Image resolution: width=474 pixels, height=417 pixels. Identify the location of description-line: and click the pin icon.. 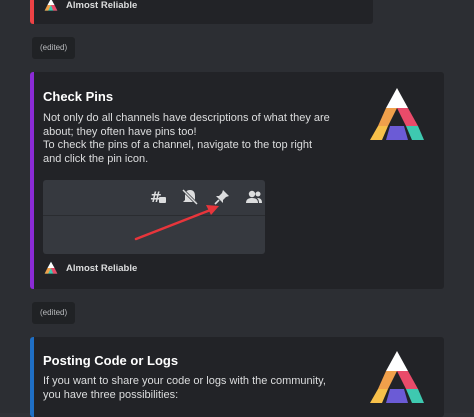
(96, 158).